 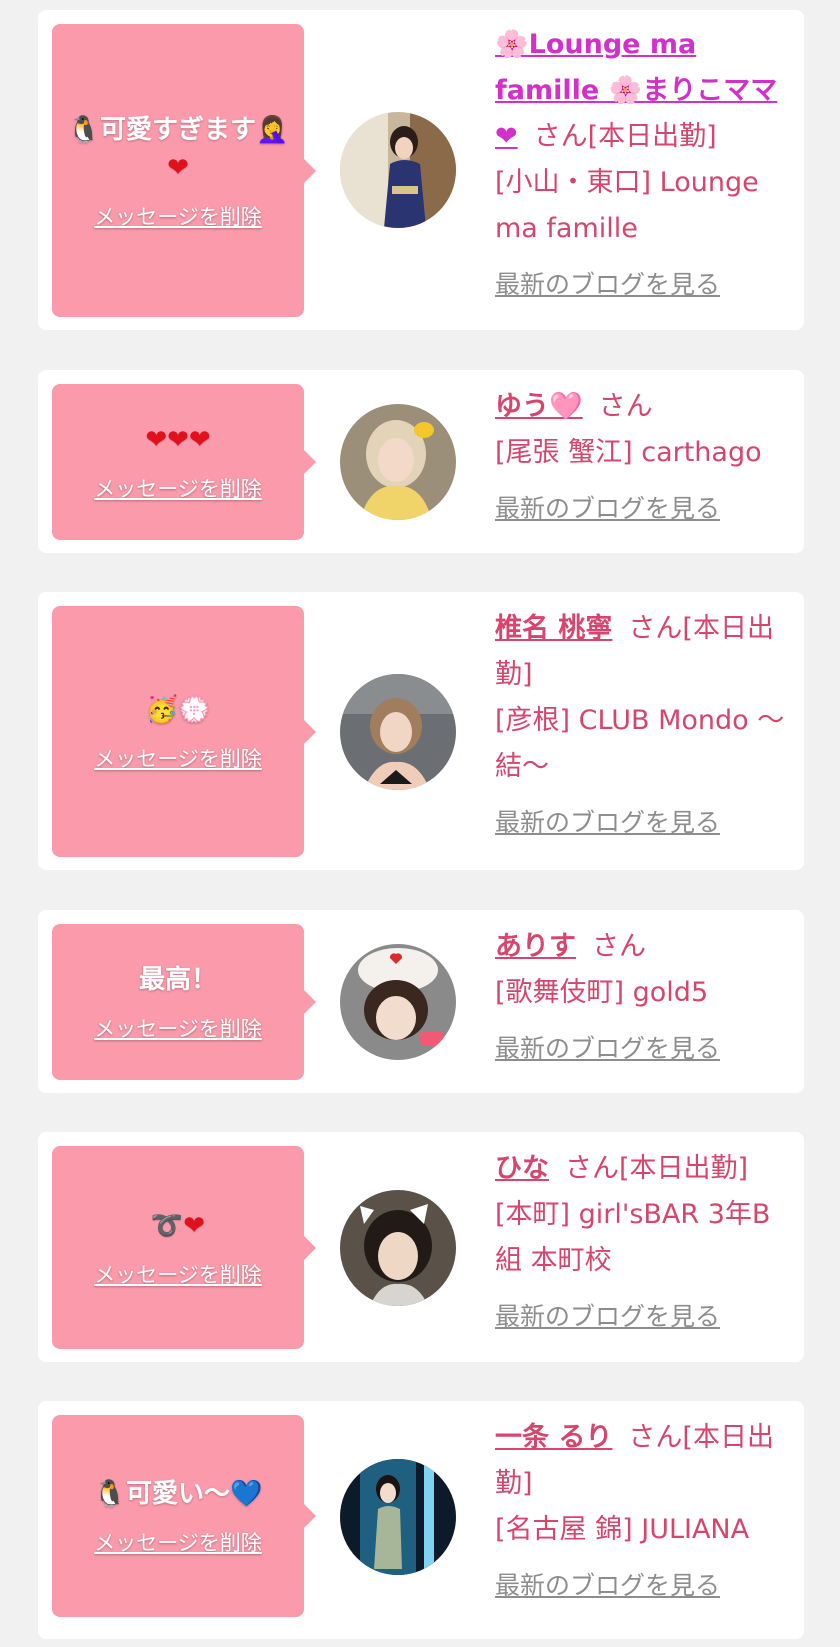 I want to click on cast-name-link: ゆう🩷, so click(x=539, y=406).